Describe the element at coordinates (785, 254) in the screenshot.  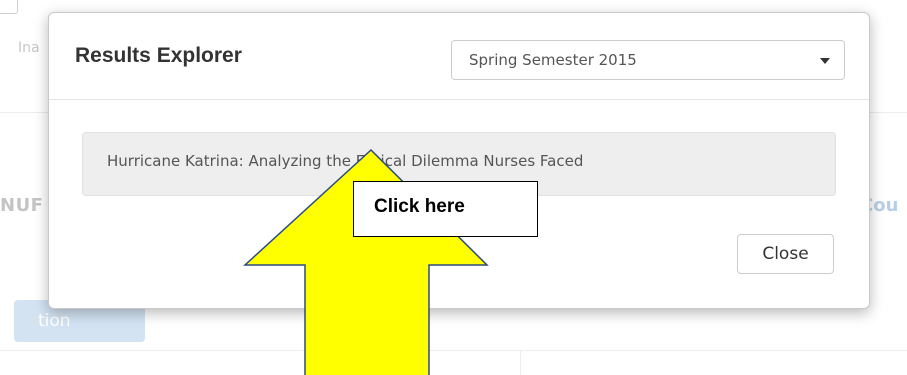
I see `close-button: Close` at that location.